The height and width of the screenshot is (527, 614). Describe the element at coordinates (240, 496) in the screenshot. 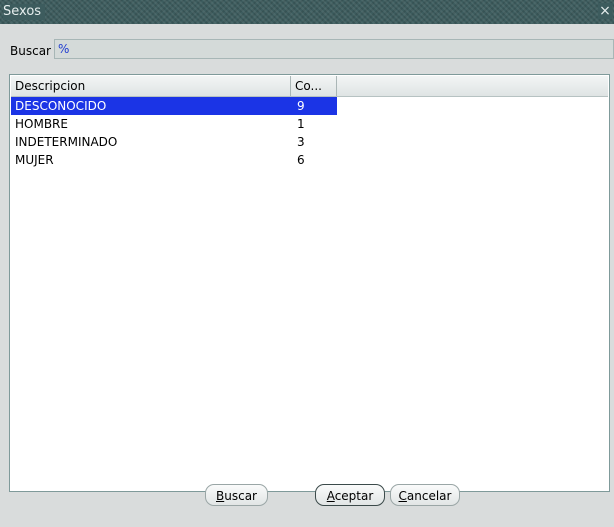

I see `buscar-label-rest: uscar` at that location.